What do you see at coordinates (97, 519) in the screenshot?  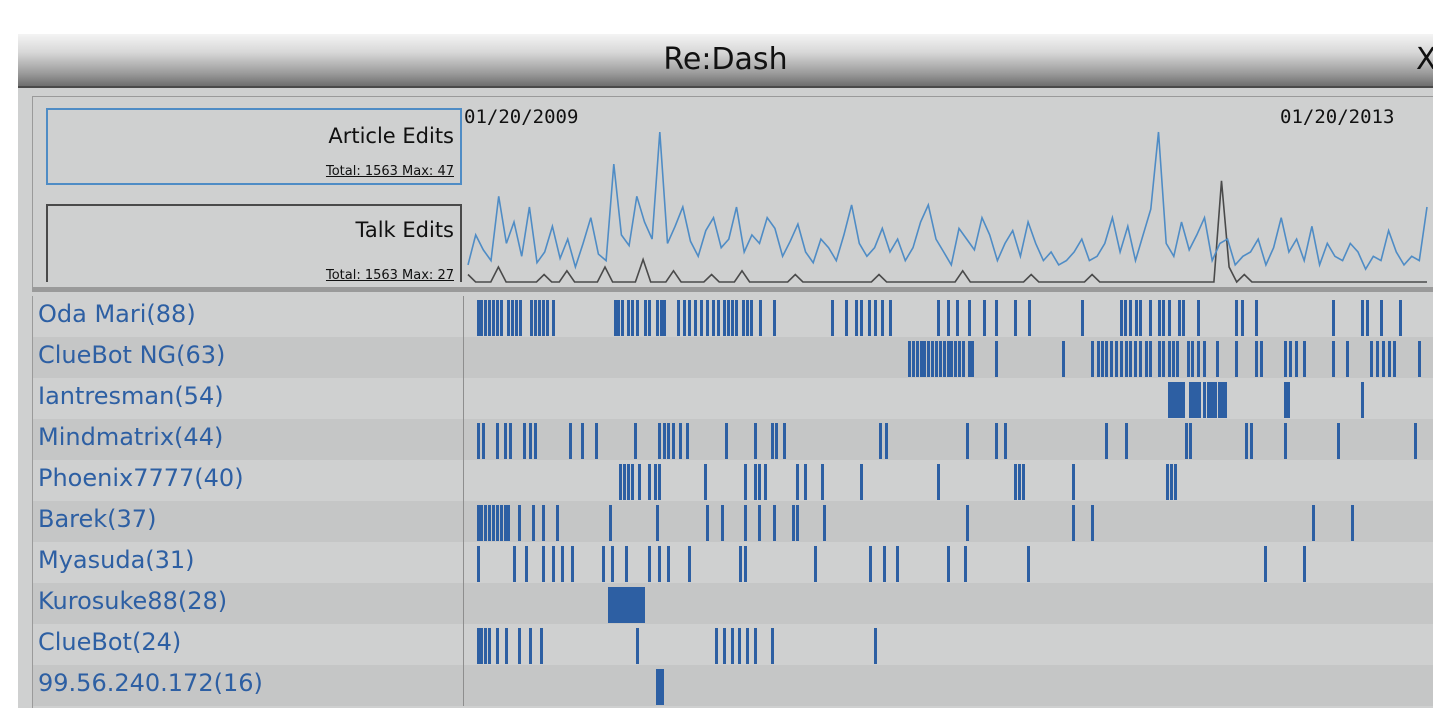 I see `user-name-link: Barek(37)` at bounding box center [97, 519].